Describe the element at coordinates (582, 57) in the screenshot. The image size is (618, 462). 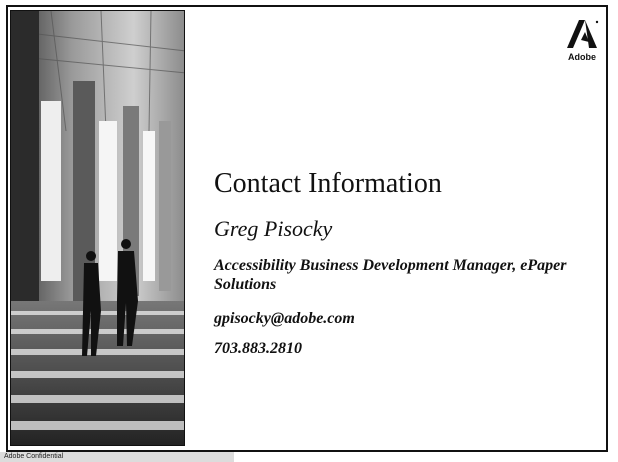
I see `adobe-logo-text: Adobe` at that location.